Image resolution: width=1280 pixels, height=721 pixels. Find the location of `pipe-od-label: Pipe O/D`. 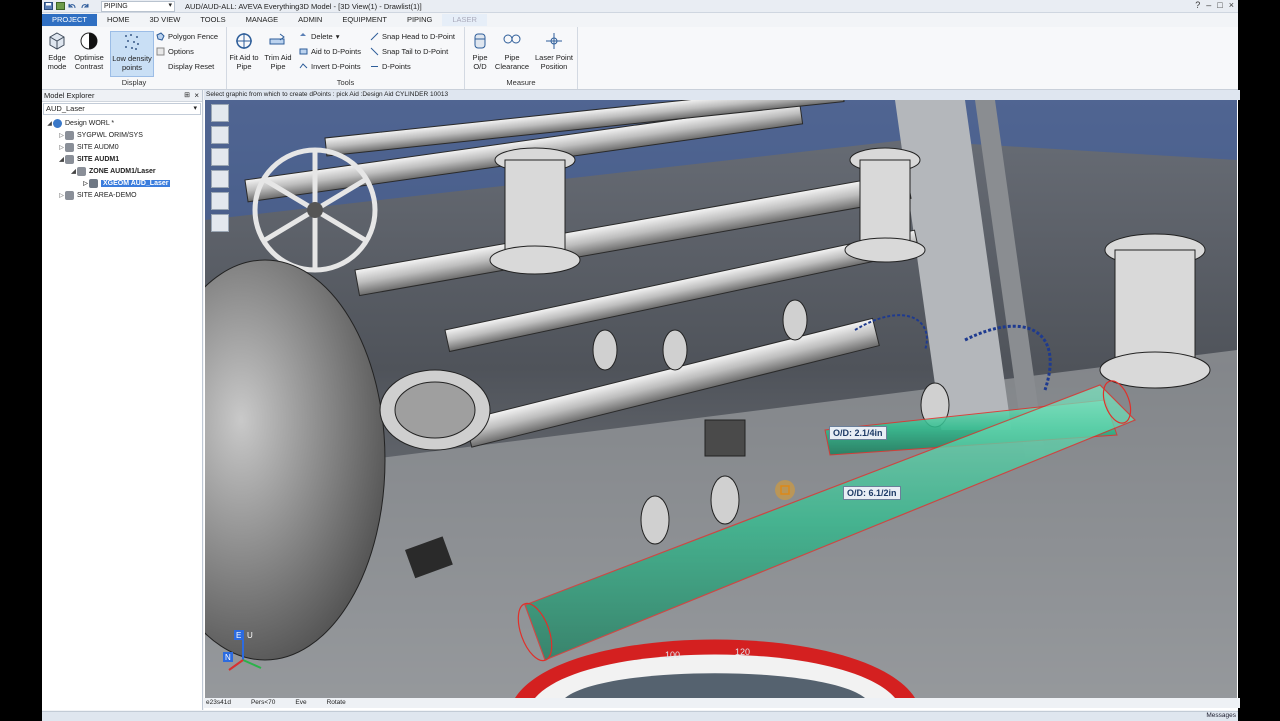

pipe-od-label: Pipe O/D is located at coordinates (480, 62).